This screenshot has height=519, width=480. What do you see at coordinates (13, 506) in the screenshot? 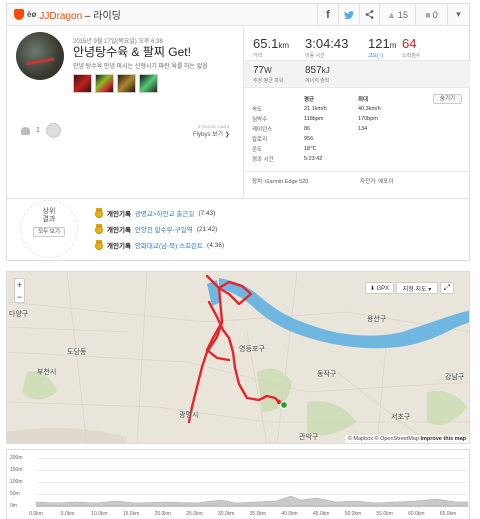
I see `y-tick-label: 0m` at bounding box center [13, 506].